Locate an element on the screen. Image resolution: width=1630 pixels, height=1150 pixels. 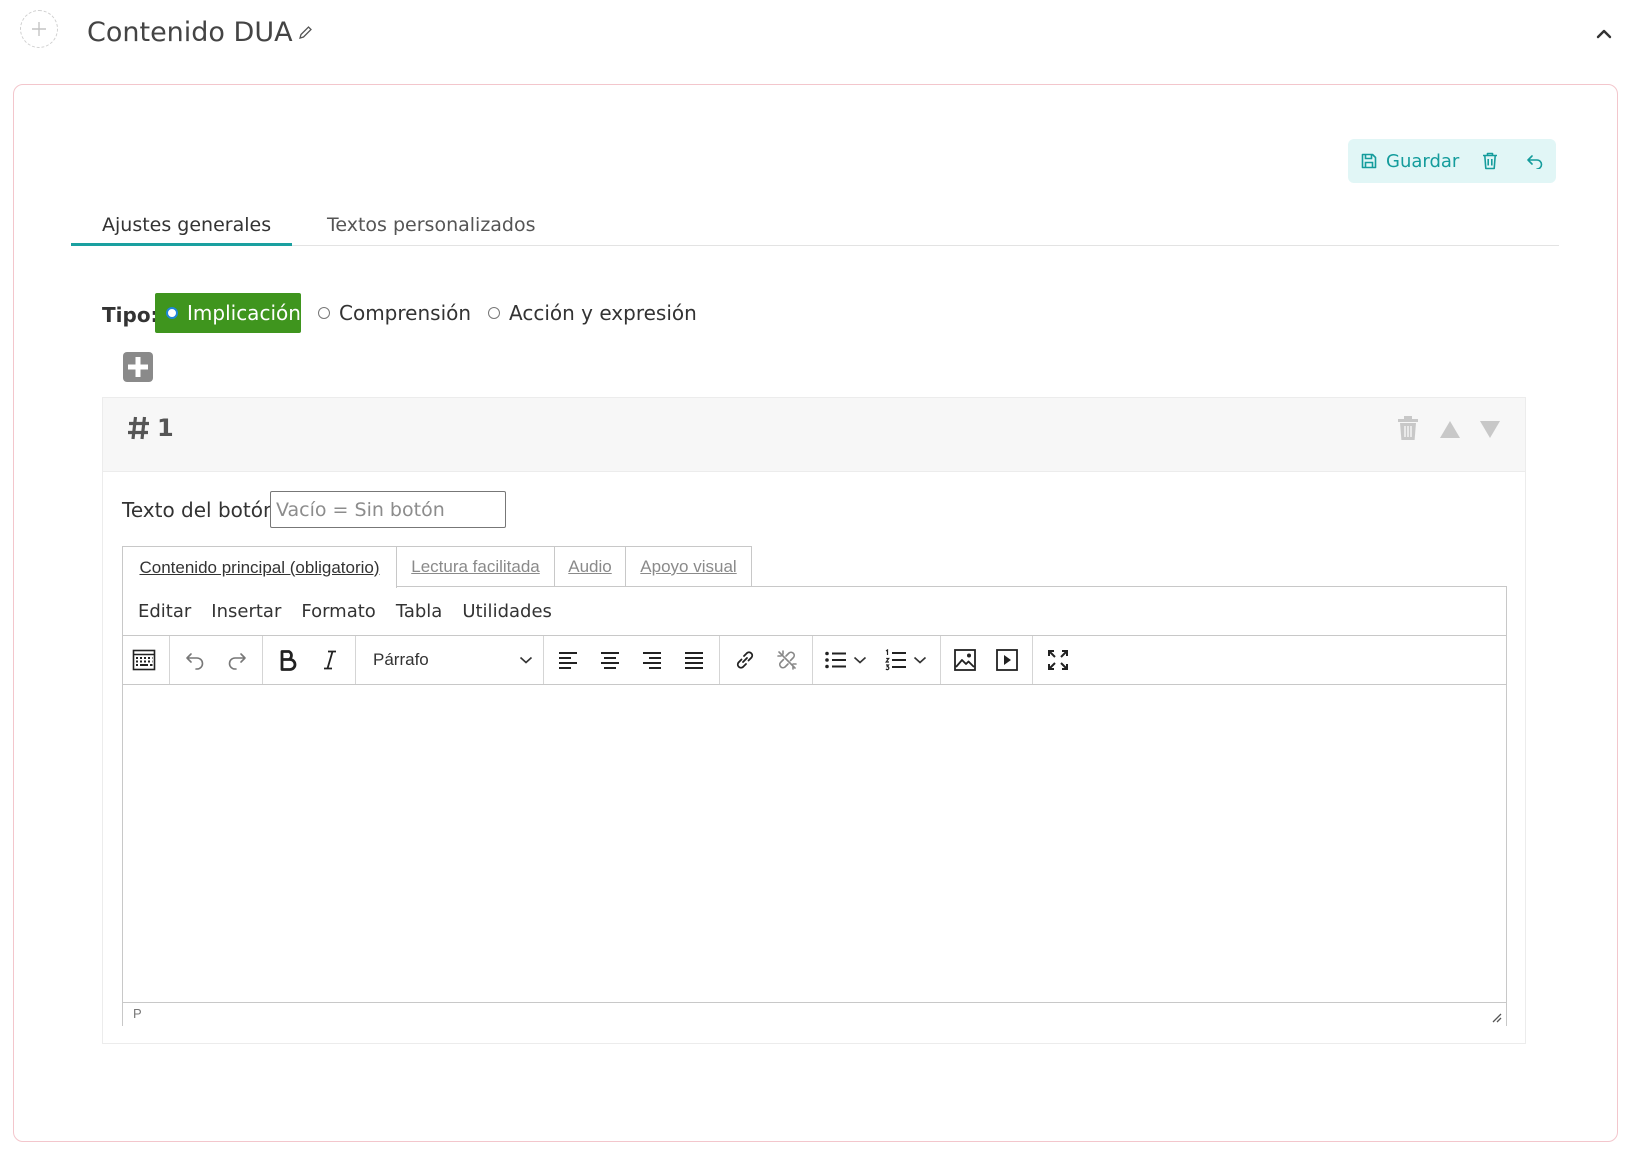
menu-utilities: Utilidades is located at coordinates (507, 611).